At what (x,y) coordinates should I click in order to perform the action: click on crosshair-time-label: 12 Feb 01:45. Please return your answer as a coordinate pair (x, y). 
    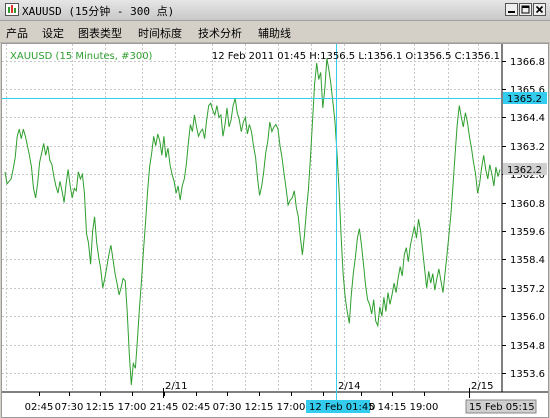
    Looking at the image, I should click on (340, 406).